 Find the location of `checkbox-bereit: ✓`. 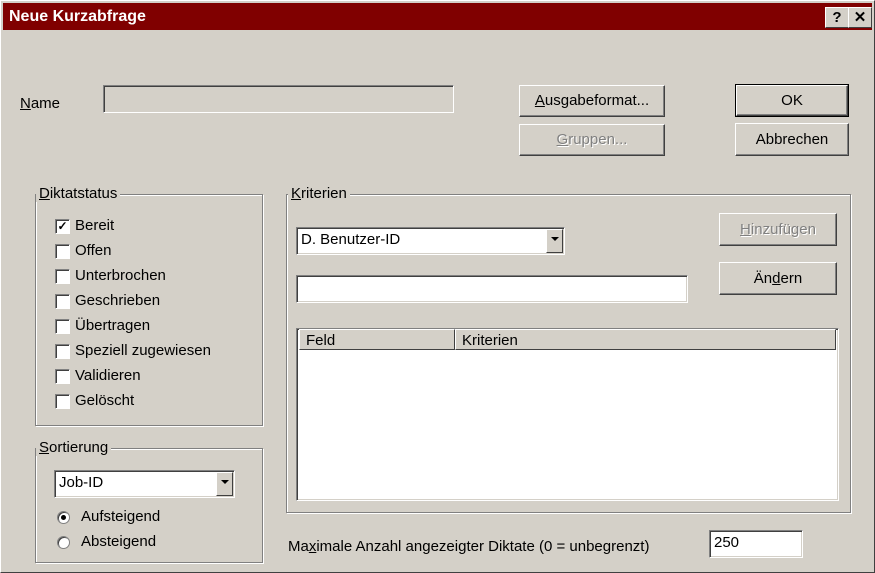

checkbox-bereit: ✓ is located at coordinates (62, 226).